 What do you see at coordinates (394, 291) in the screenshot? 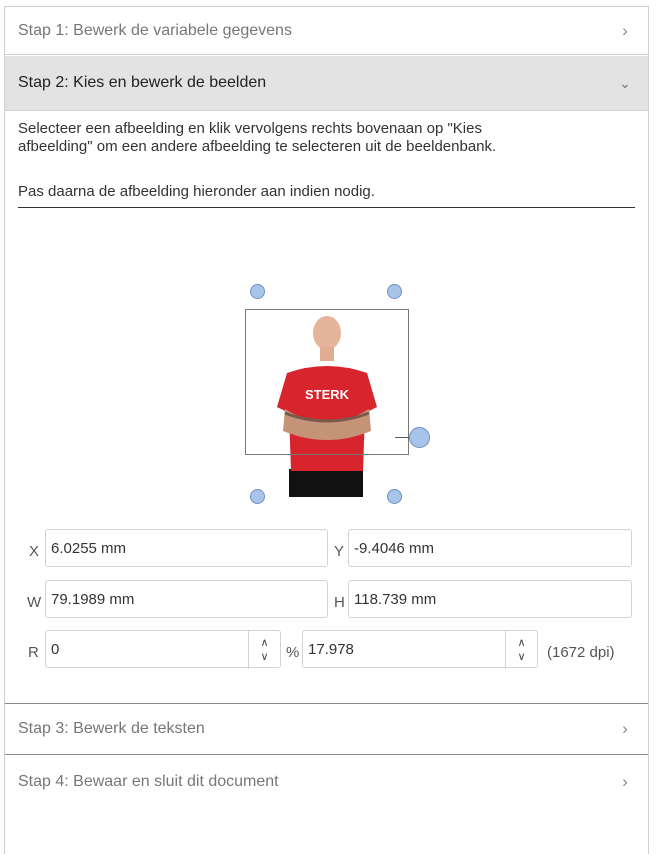
I see `resize-handle-top-right` at bounding box center [394, 291].